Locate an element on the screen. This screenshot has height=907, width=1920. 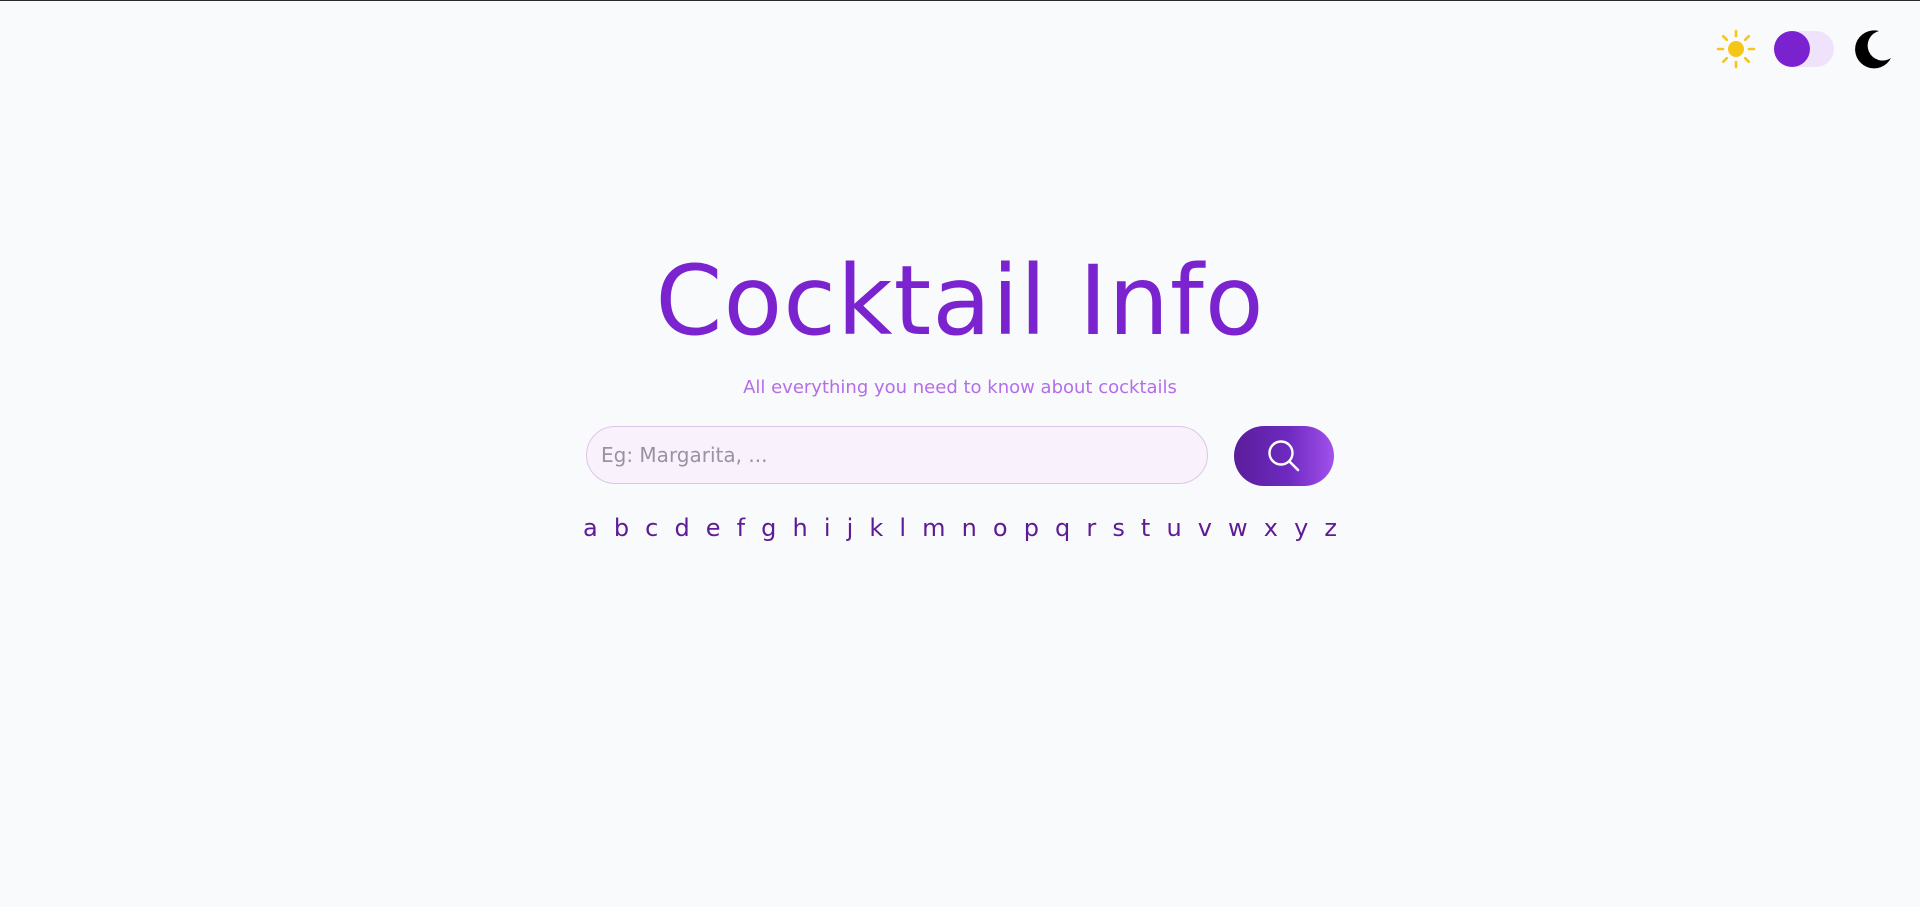
letter-link-w: w is located at coordinates (1238, 528).